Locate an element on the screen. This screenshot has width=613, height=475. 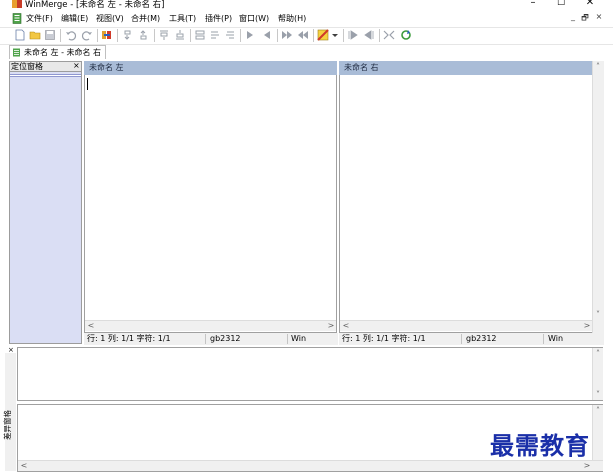
location-pane-close-button: × is located at coordinates (76, 66).